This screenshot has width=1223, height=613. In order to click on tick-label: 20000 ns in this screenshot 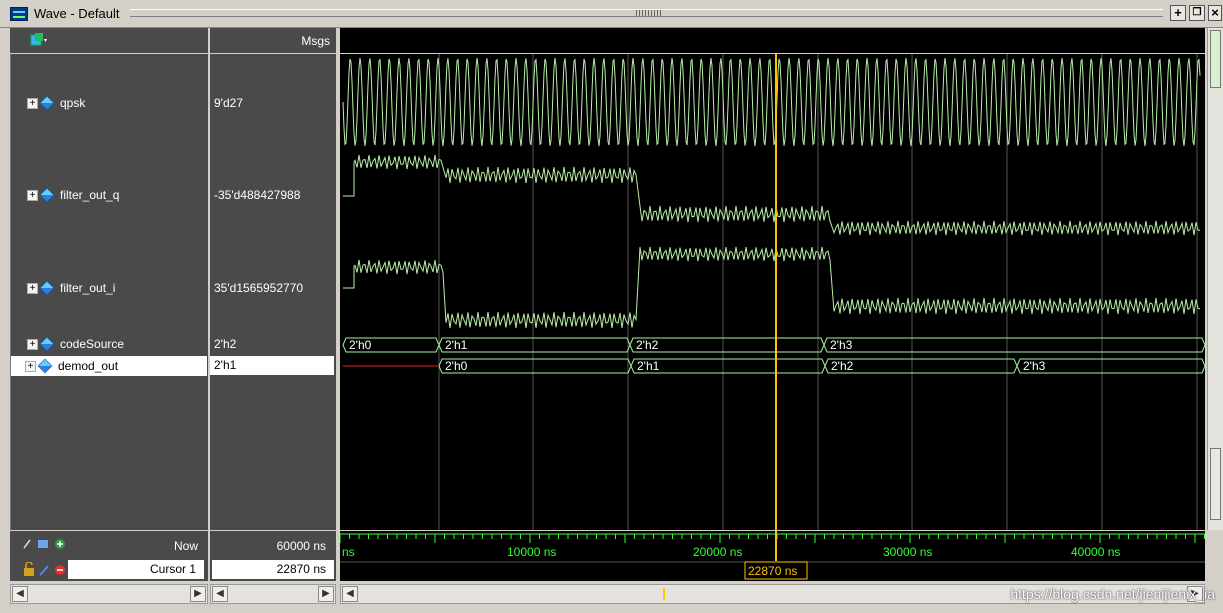, I will do `click(717, 552)`.